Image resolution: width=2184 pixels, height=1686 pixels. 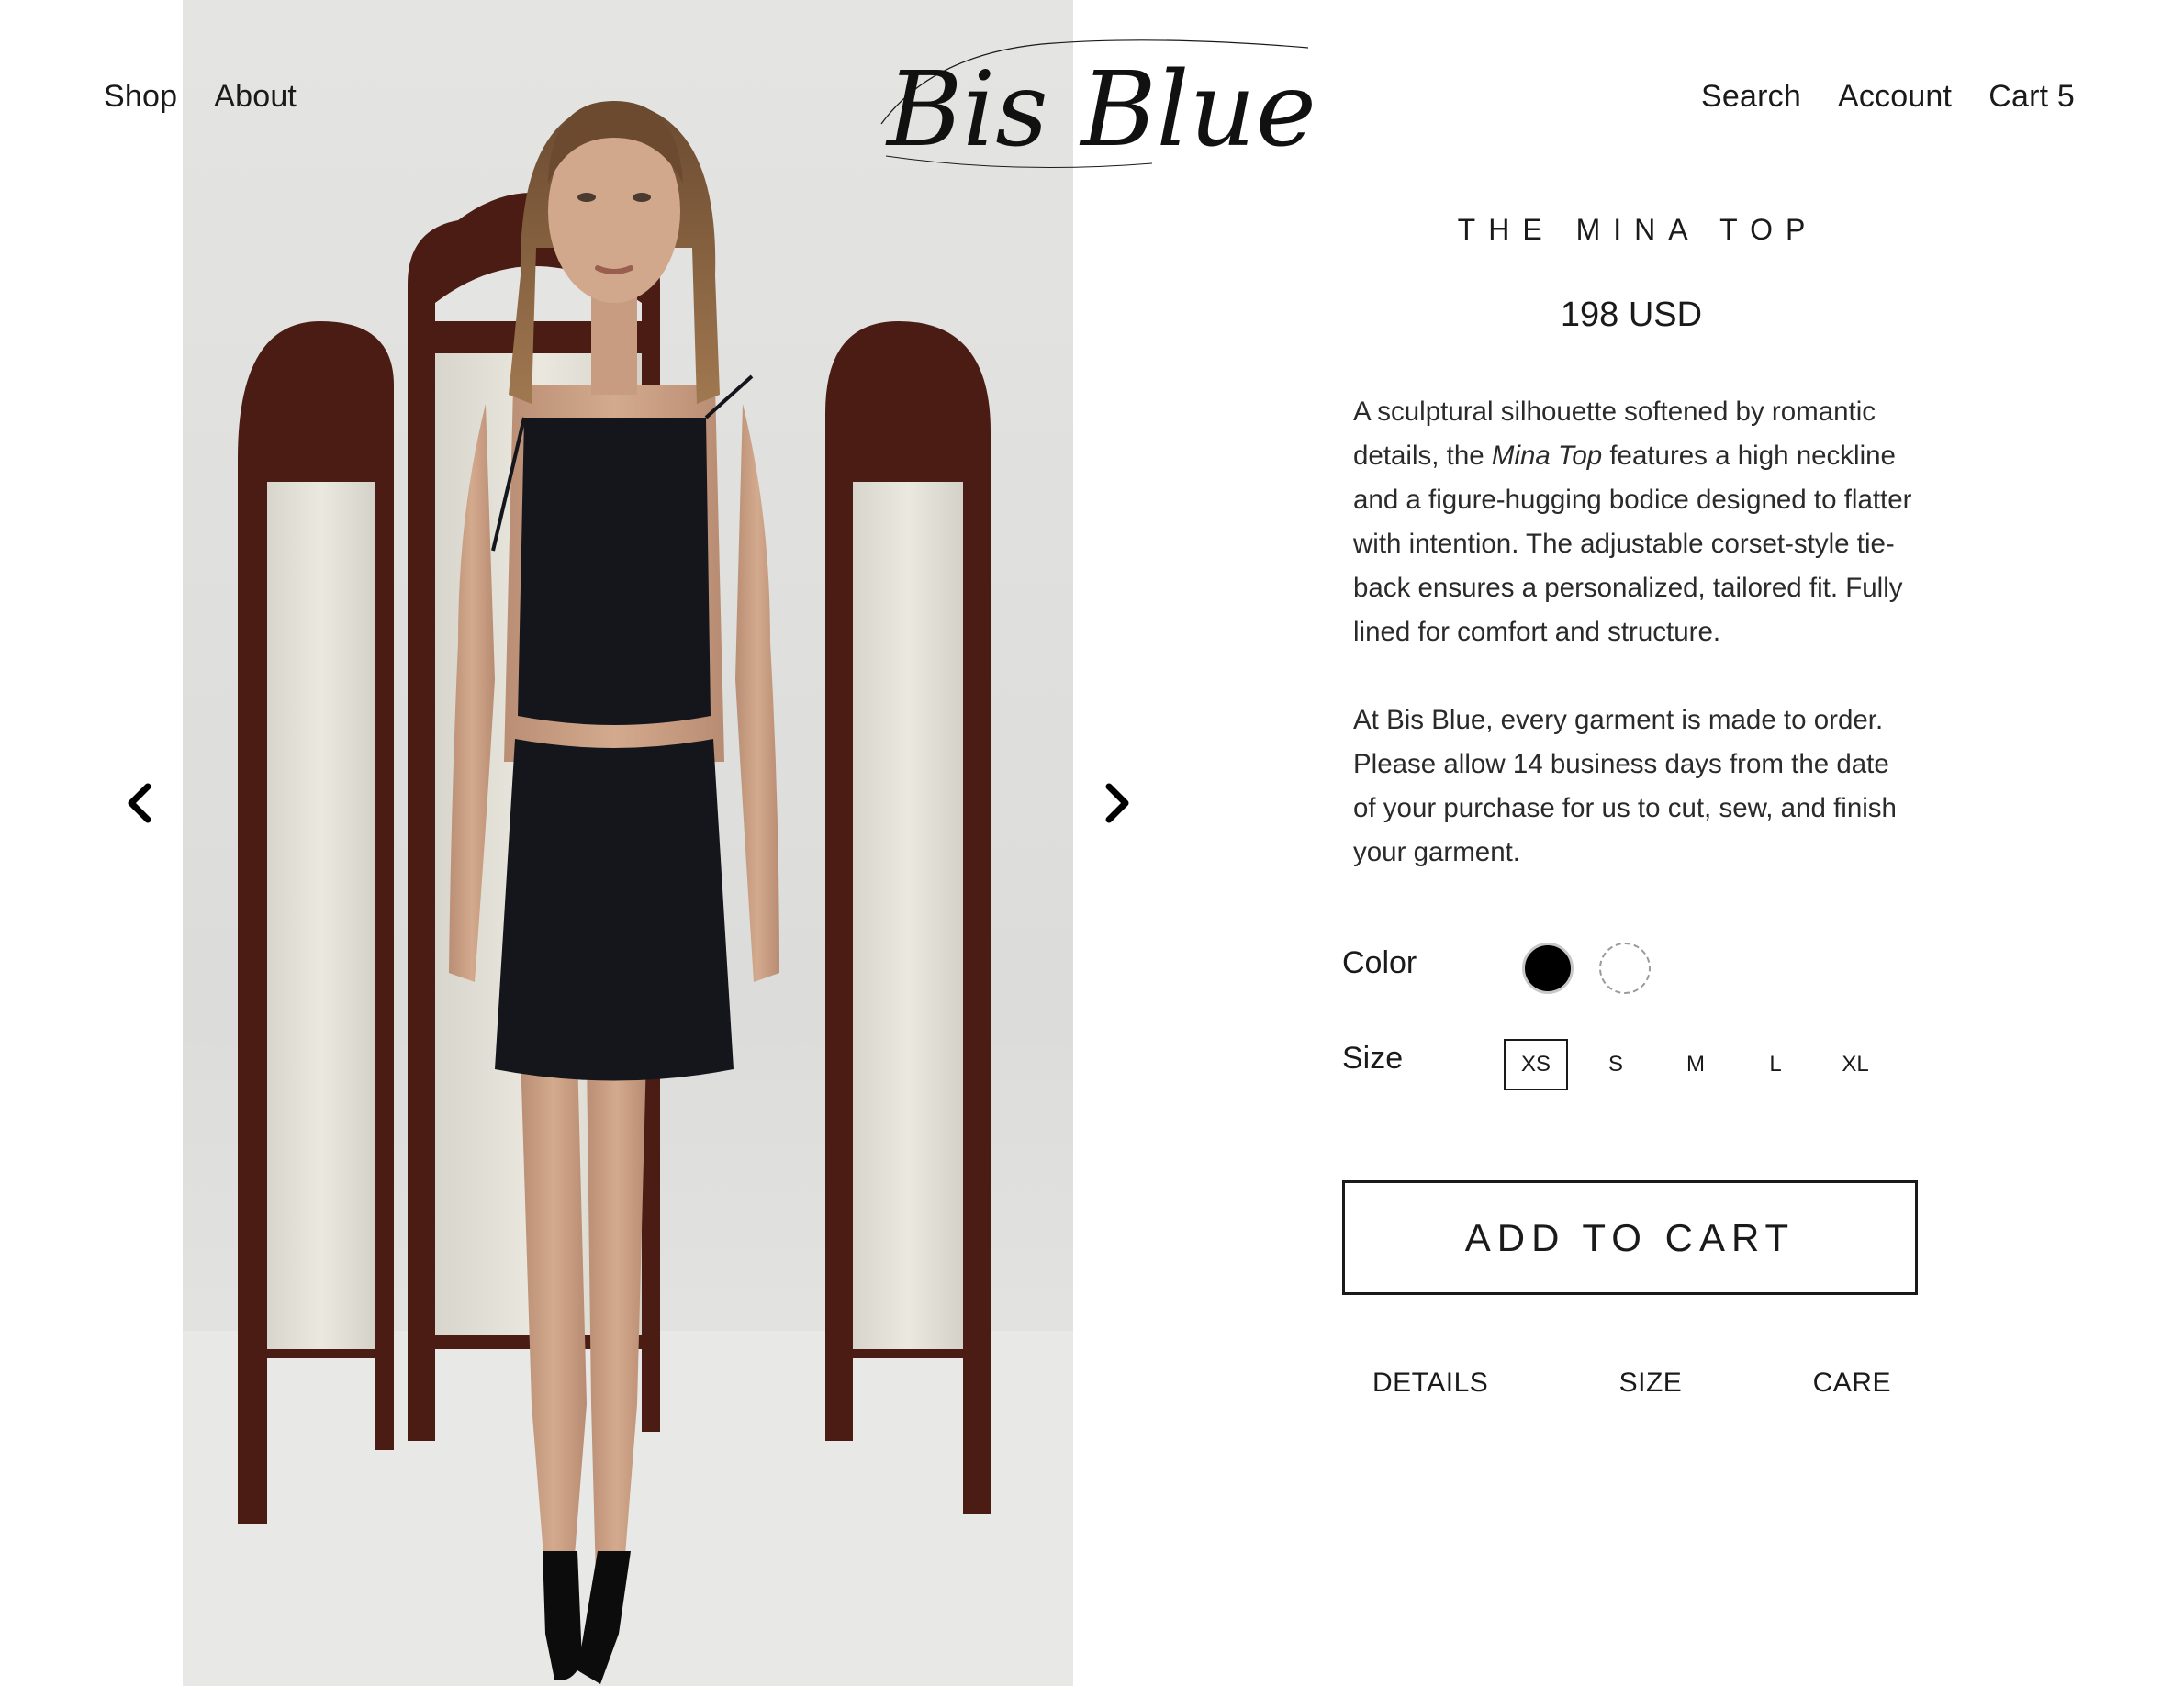 What do you see at coordinates (1895, 97) in the screenshot?
I see `nav-account-link: Account` at bounding box center [1895, 97].